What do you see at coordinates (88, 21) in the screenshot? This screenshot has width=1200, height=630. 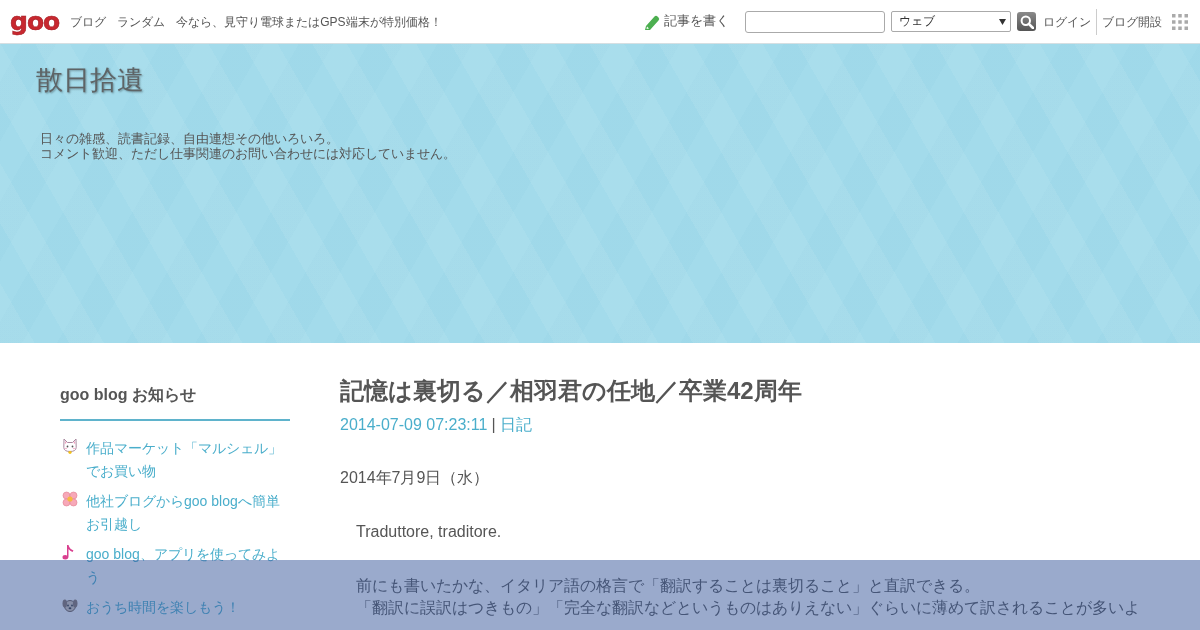 I see `nav-link: ブログ` at bounding box center [88, 21].